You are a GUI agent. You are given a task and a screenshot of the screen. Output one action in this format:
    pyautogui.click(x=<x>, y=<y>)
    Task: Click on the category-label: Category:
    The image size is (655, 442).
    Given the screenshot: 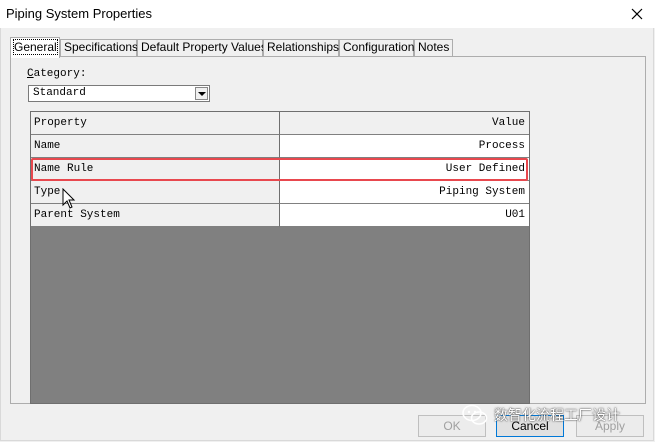 What is the action you would take?
    pyautogui.click(x=56, y=74)
    